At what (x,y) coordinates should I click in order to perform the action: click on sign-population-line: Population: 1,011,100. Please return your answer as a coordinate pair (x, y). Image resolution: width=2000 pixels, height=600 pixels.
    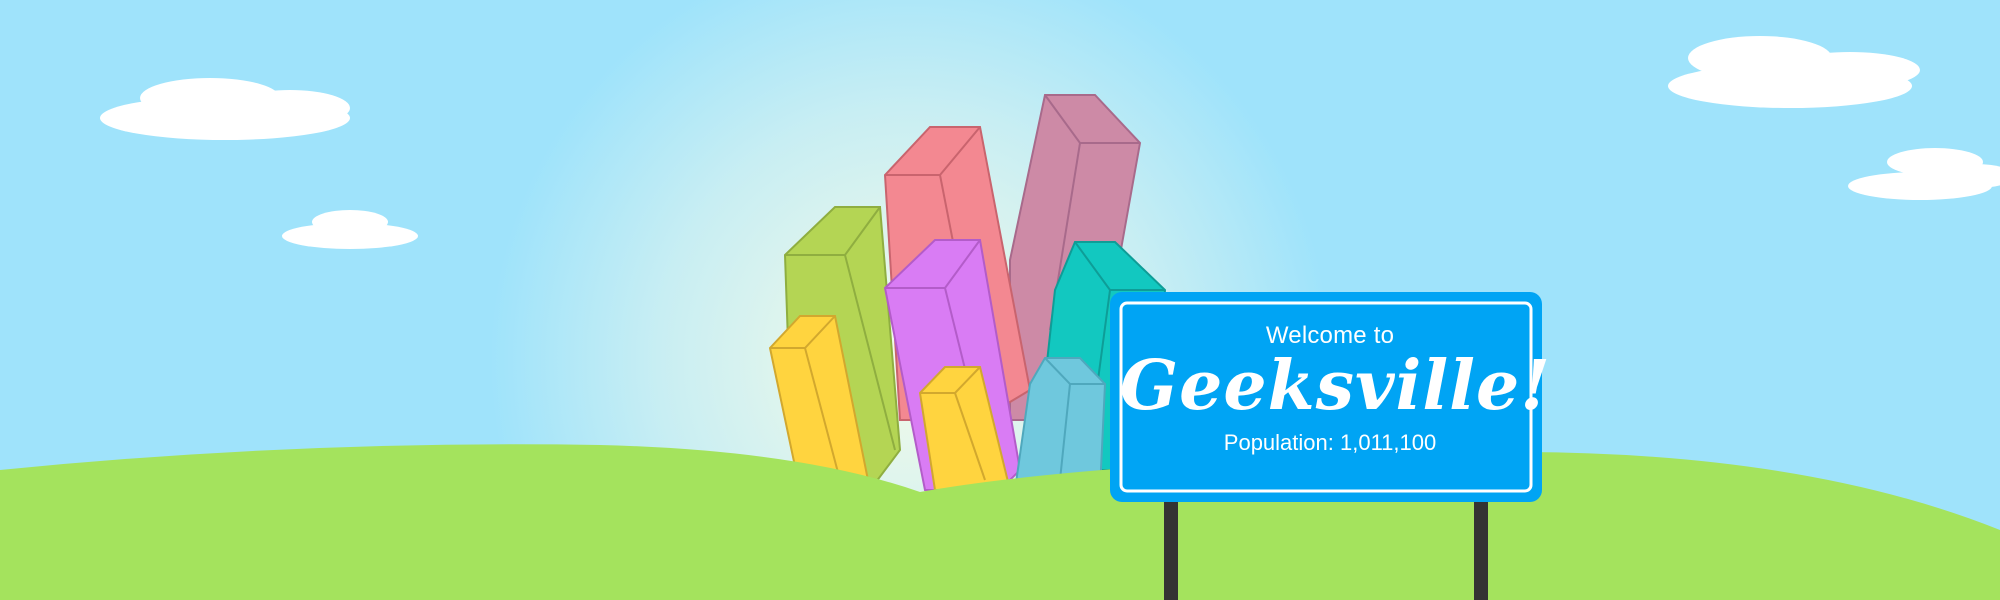
    Looking at the image, I should click on (1330, 442).